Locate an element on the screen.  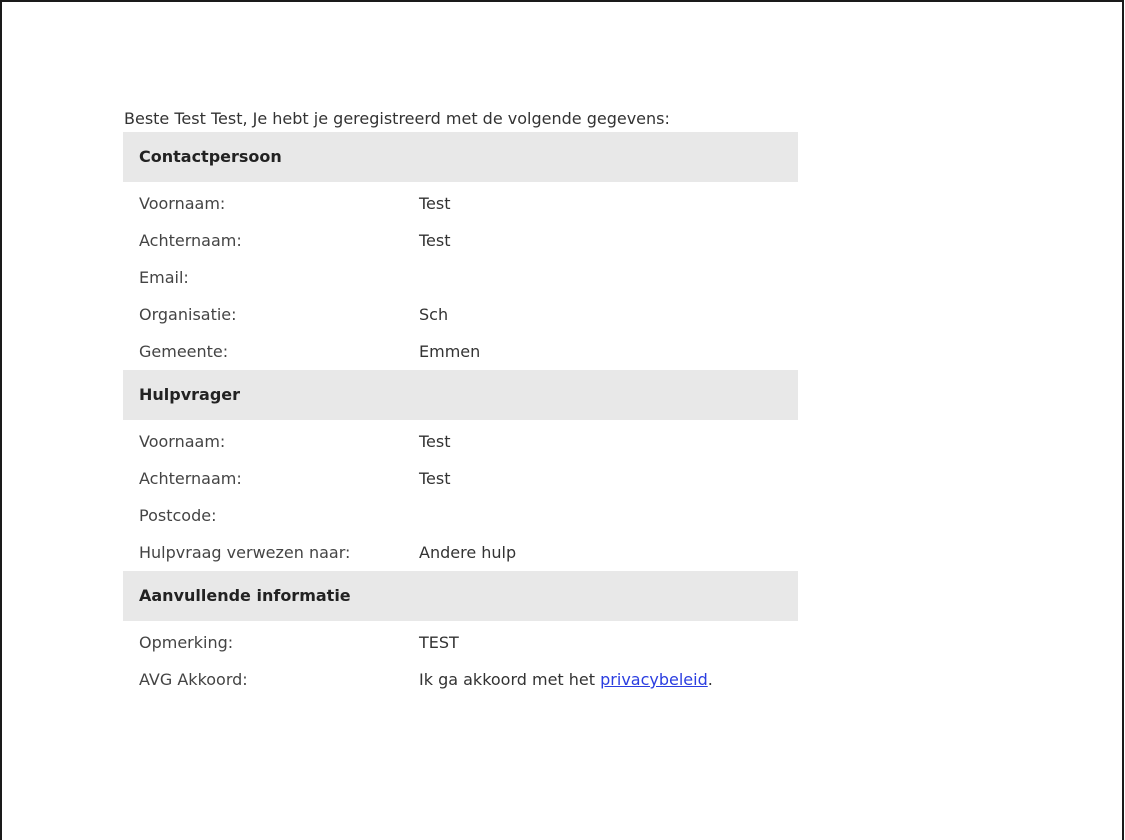
table-row: Postcode: is located at coordinates (463, 515).